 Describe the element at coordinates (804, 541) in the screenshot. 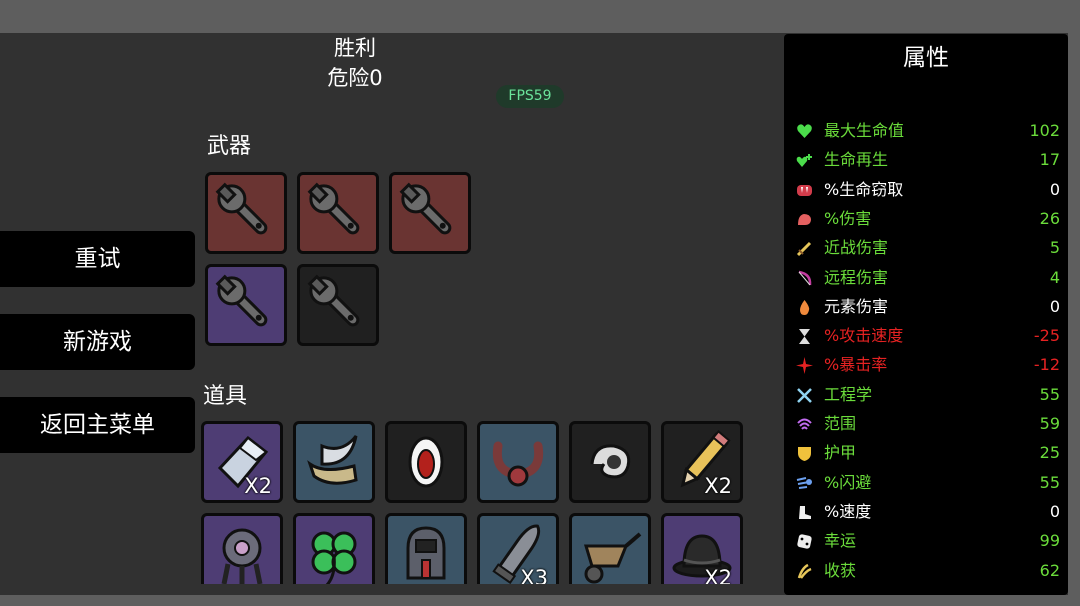

I see `dice-icon` at that location.